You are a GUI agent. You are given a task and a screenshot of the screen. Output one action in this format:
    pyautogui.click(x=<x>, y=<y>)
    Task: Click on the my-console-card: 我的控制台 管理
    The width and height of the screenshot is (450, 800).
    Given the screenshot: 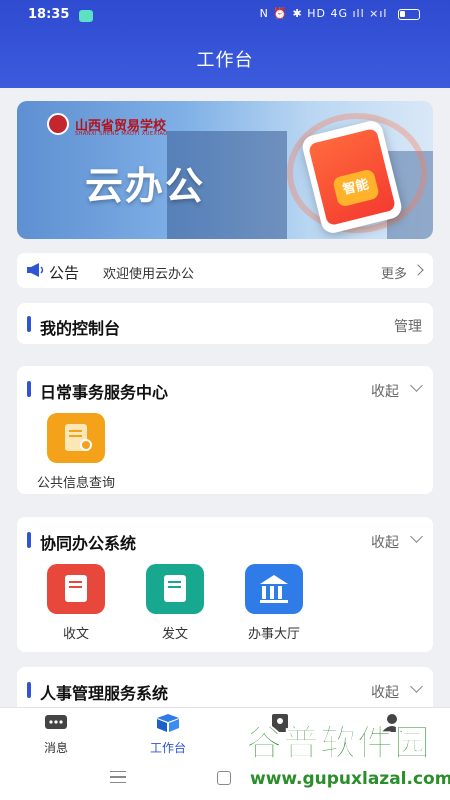 What is the action you would take?
    pyautogui.click(x=225, y=323)
    